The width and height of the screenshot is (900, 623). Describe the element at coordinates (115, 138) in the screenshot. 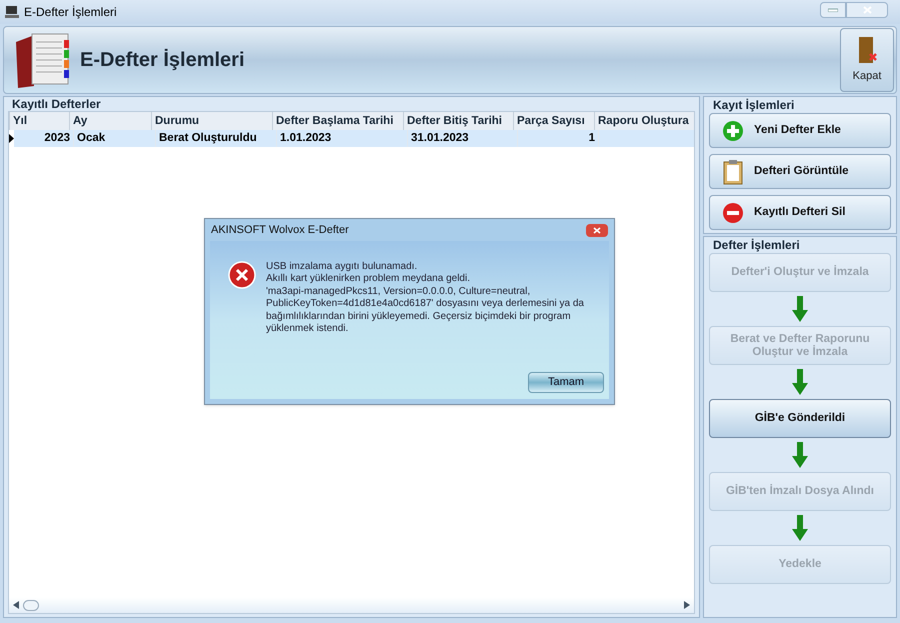

I see `table-cell: Ocak` at that location.